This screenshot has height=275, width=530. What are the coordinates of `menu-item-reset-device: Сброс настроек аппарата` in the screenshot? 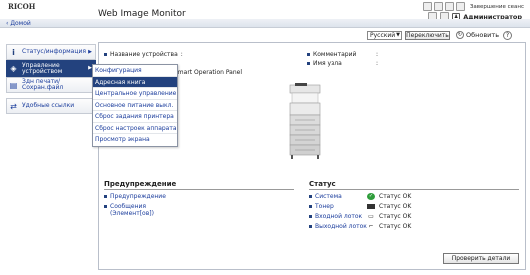 It's located at (135, 128).